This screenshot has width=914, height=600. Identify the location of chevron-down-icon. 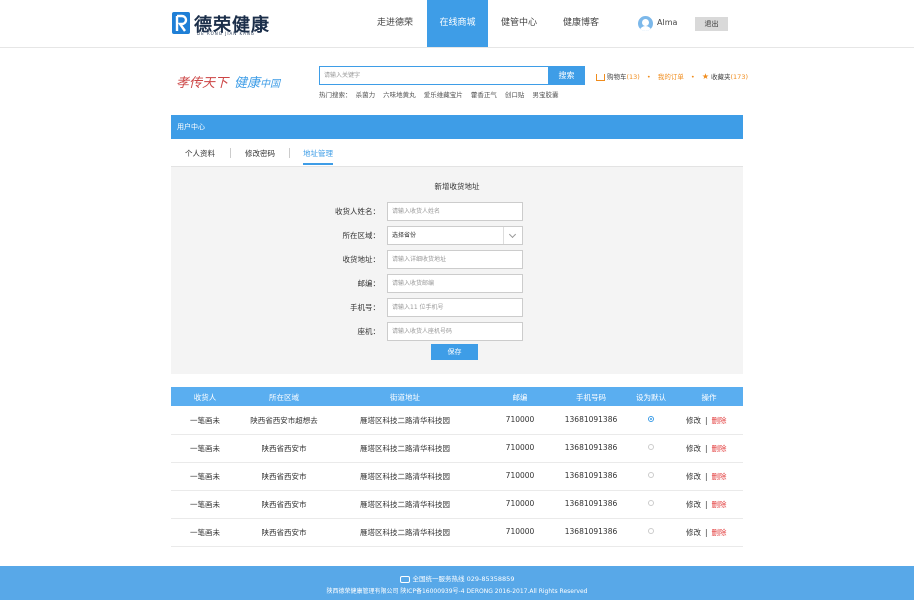
(512, 235).